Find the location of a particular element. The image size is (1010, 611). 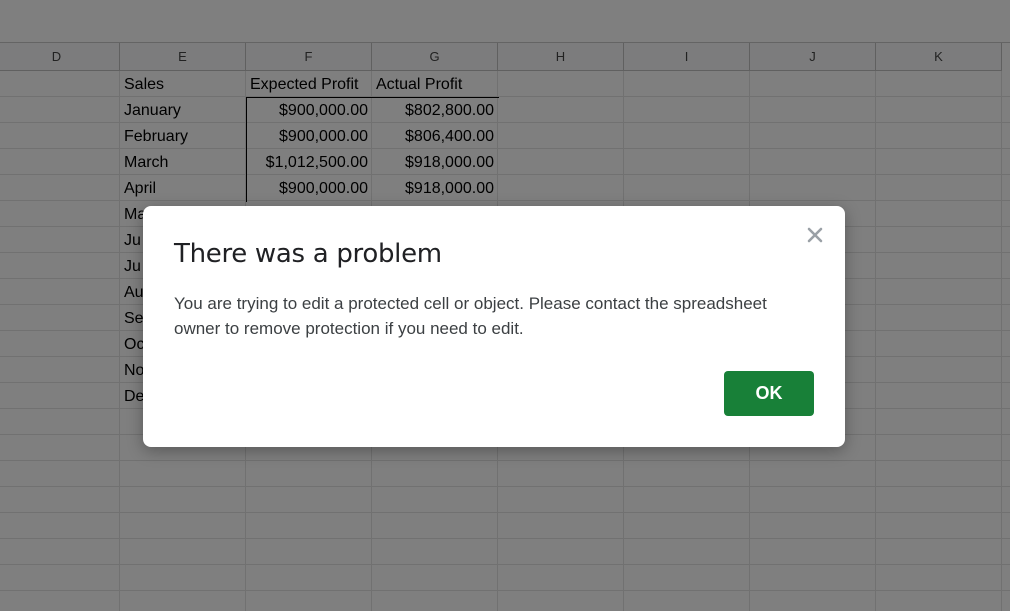

close-icon is located at coordinates (815, 235).